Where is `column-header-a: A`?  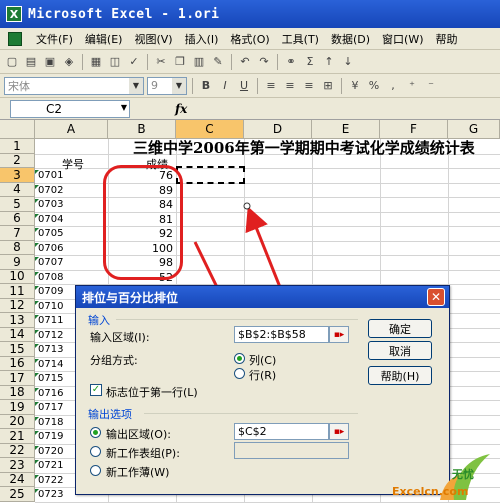 column-header-a: A is located at coordinates (71, 129).